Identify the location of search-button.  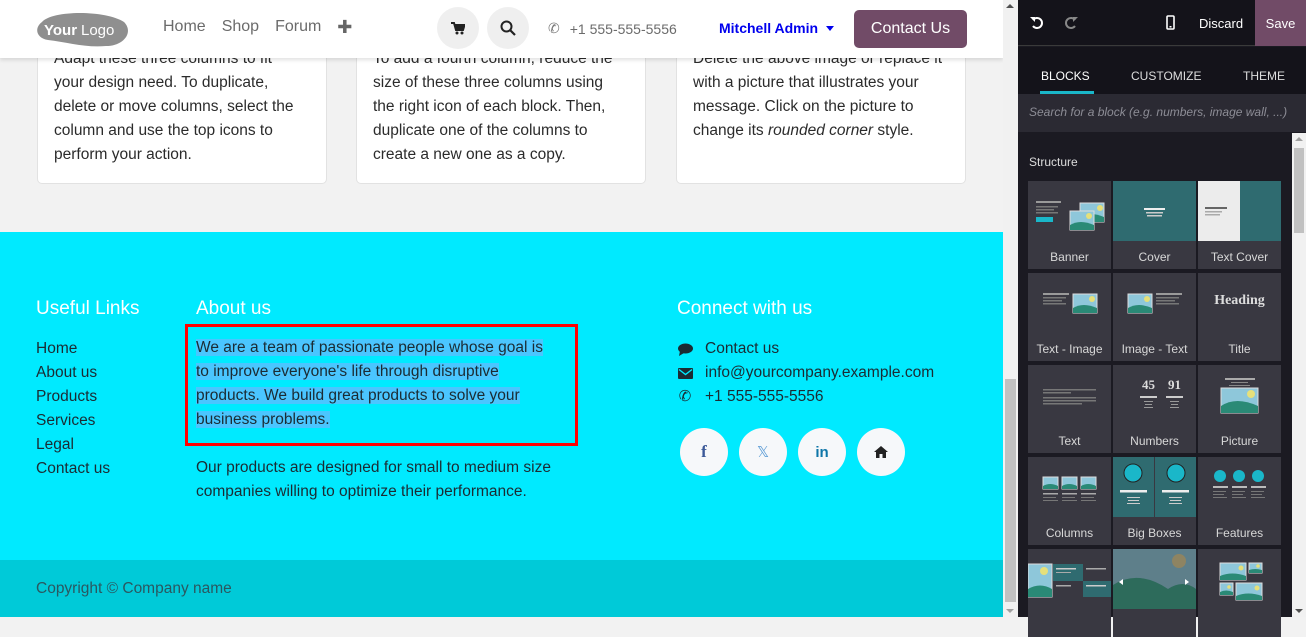
(508, 28).